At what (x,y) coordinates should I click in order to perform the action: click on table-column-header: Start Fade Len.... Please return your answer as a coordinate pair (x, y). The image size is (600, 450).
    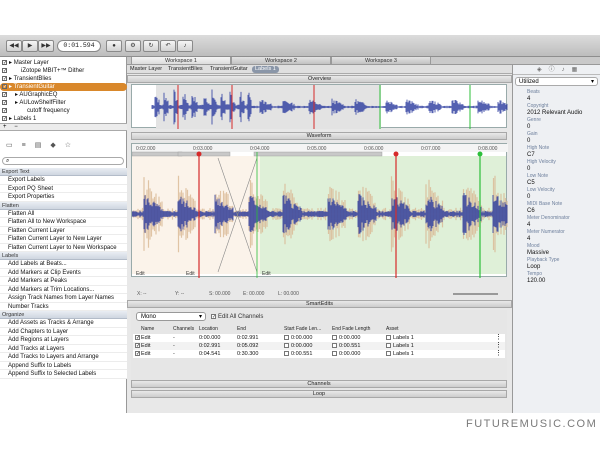
    Looking at the image, I should click on (302, 329).